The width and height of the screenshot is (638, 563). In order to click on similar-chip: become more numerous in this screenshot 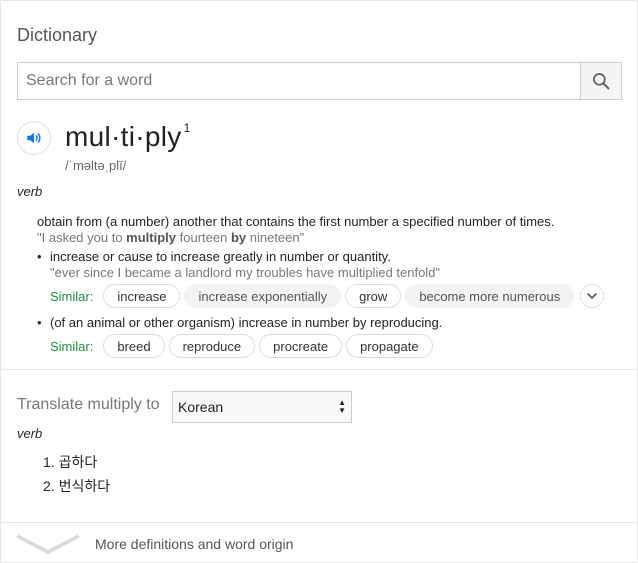, I will do `click(490, 296)`.